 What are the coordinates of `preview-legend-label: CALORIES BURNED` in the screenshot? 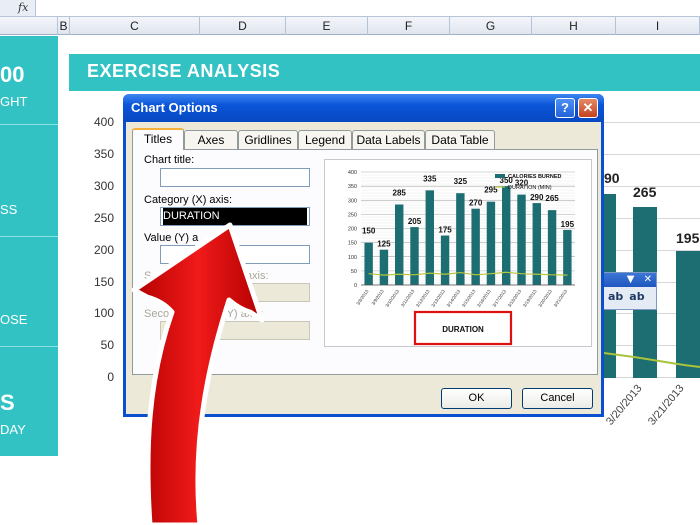 It's located at (535, 177).